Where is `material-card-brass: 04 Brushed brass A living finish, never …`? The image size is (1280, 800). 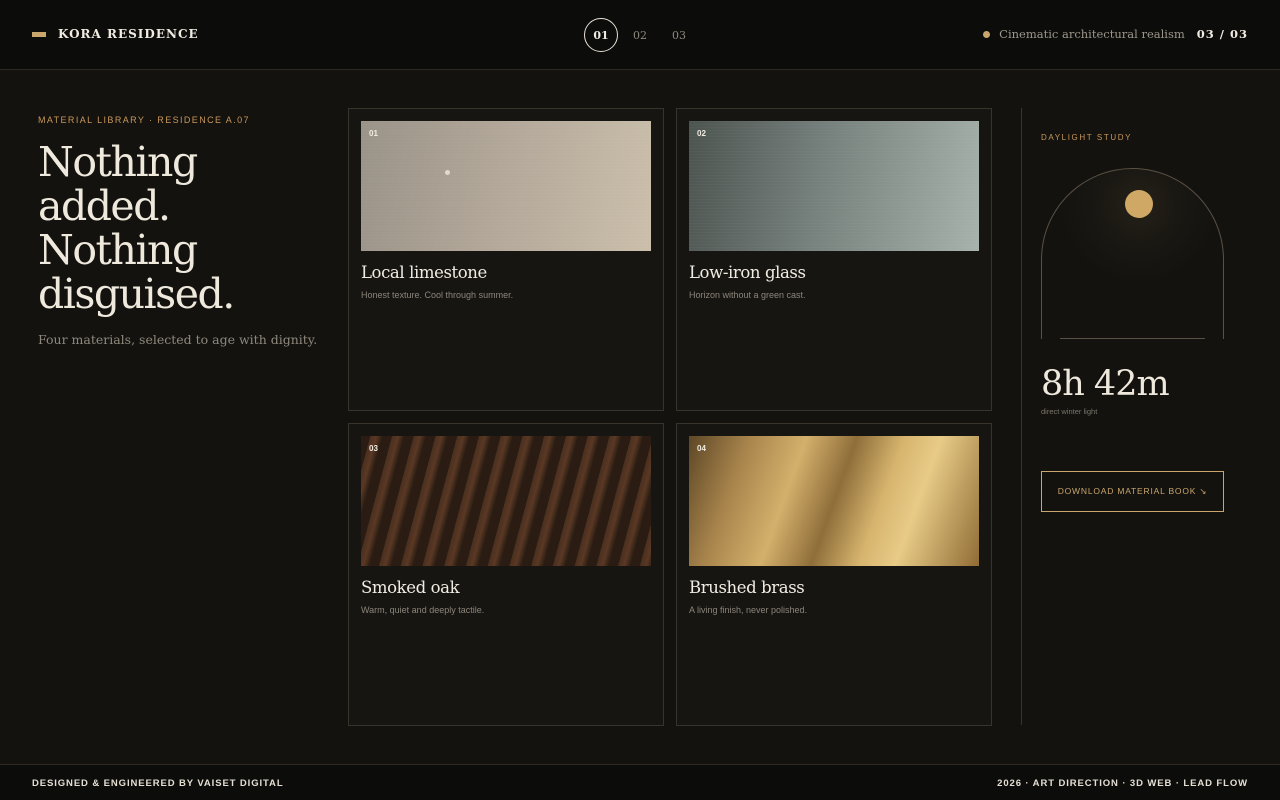
material-card-brass: 04 Brushed brass A living finish, never … is located at coordinates (834, 574).